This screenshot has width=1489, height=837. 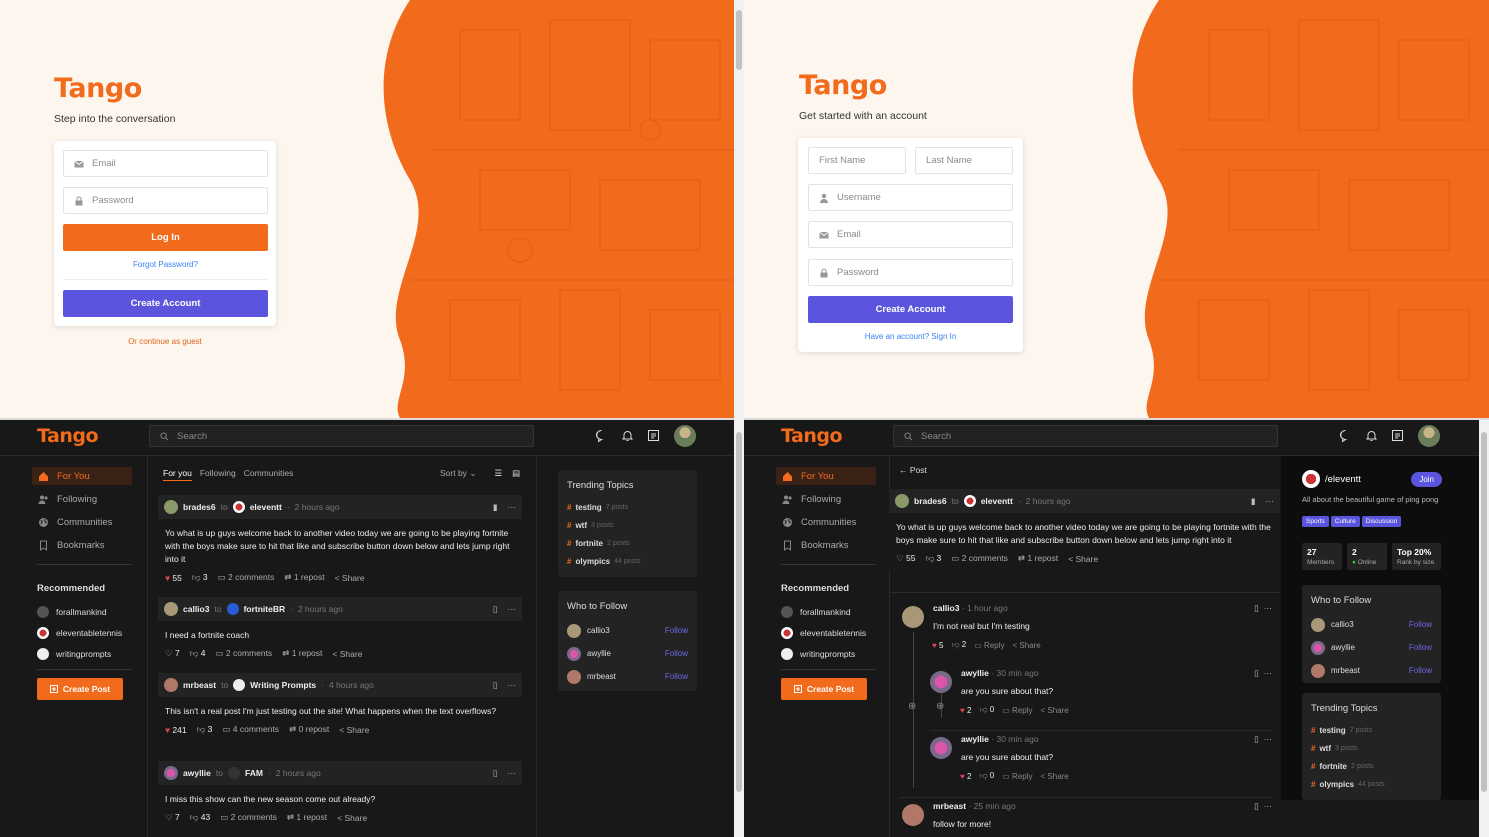 What do you see at coordinates (912, 706) in the screenshot?
I see `collapse-thread-icon: ⊕` at bounding box center [912, 706].